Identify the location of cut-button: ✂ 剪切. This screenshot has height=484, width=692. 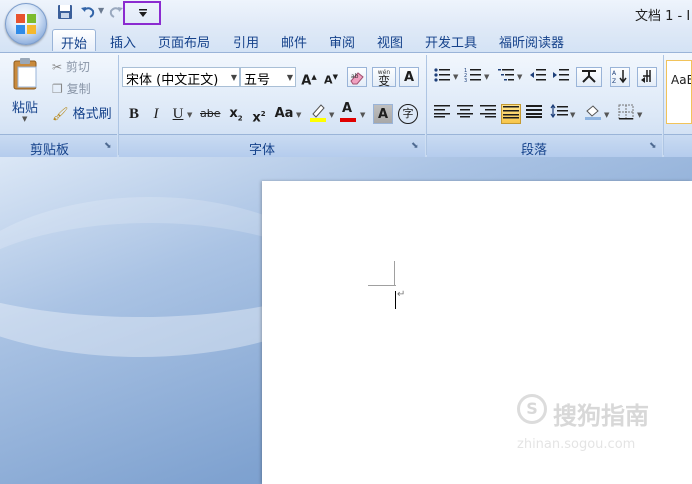
(71, 66).